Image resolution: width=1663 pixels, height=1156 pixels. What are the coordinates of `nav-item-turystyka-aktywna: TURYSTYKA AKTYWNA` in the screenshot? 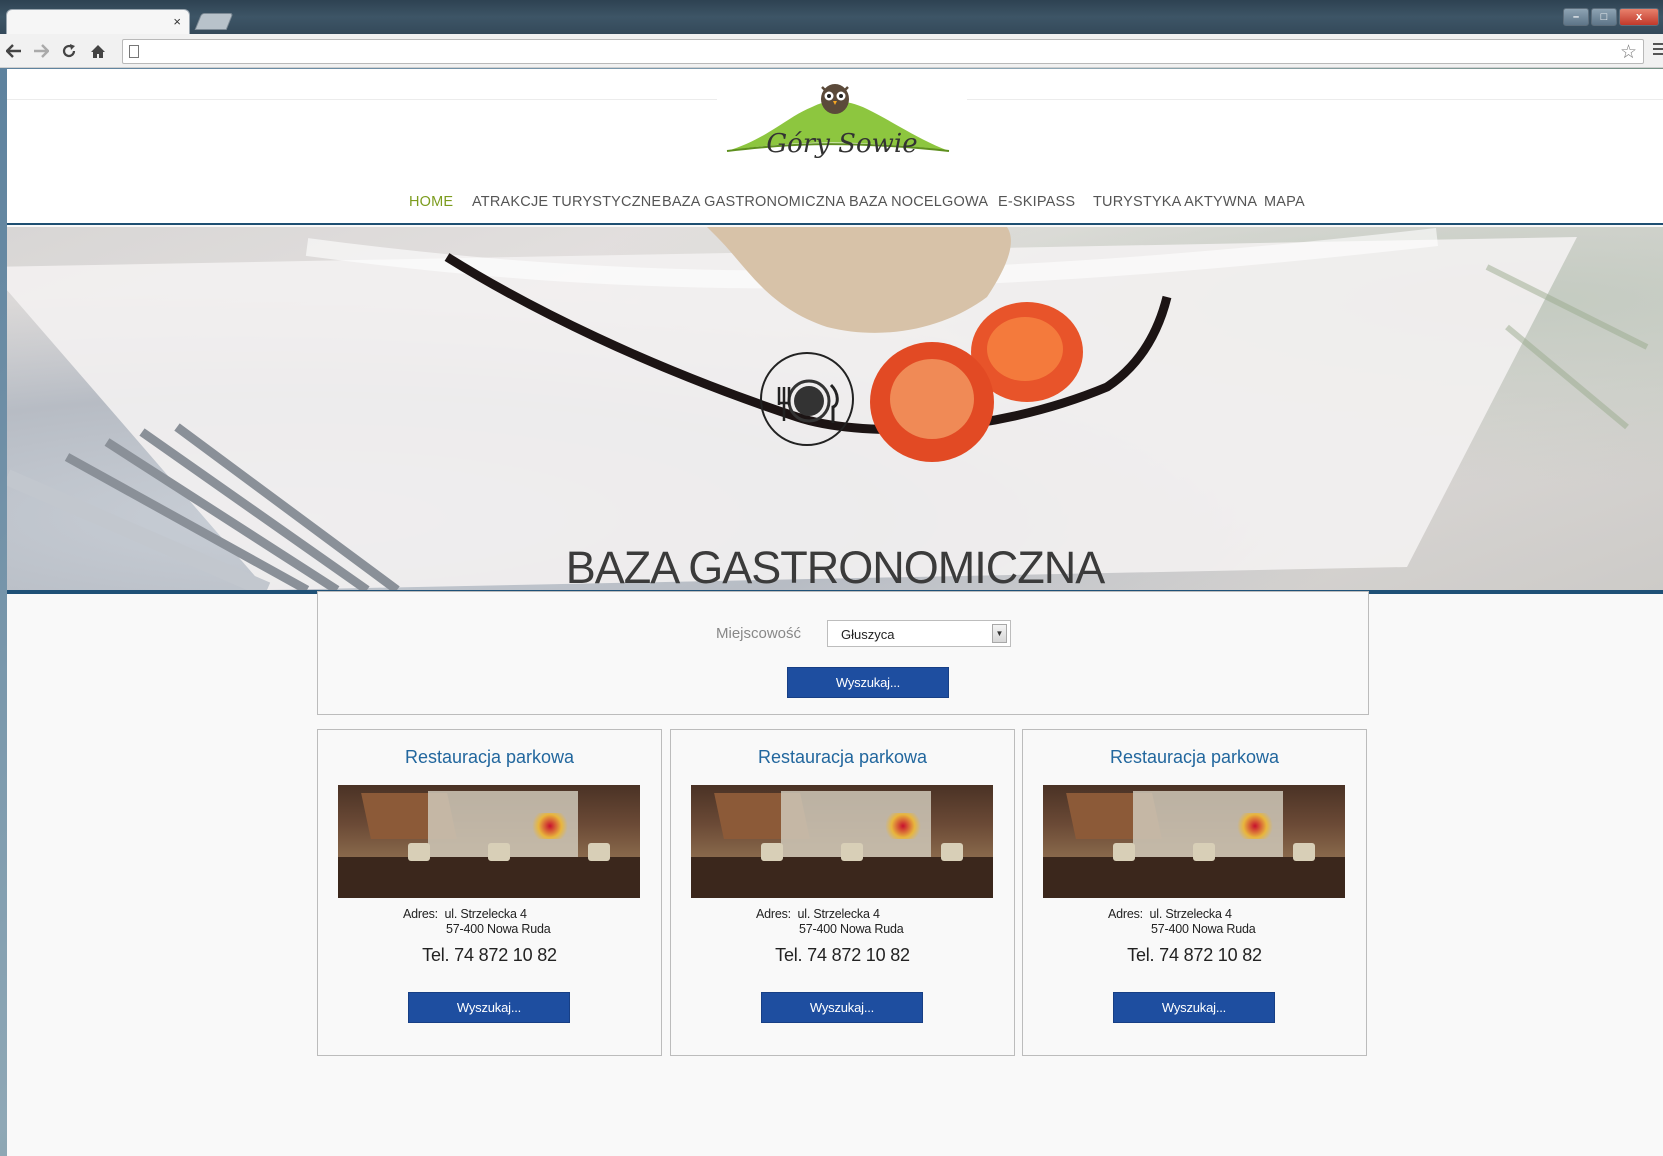 It's located at (1175, 202).